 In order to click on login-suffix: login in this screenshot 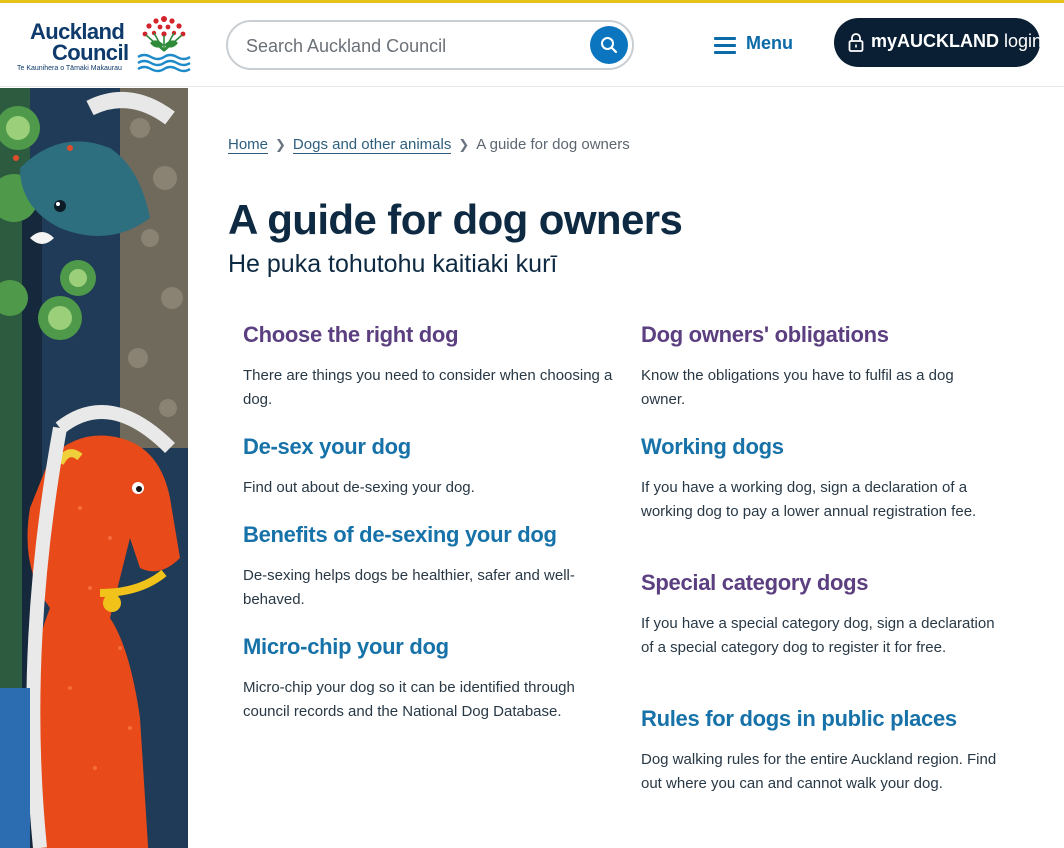, I will do `click(1021, 41)`.